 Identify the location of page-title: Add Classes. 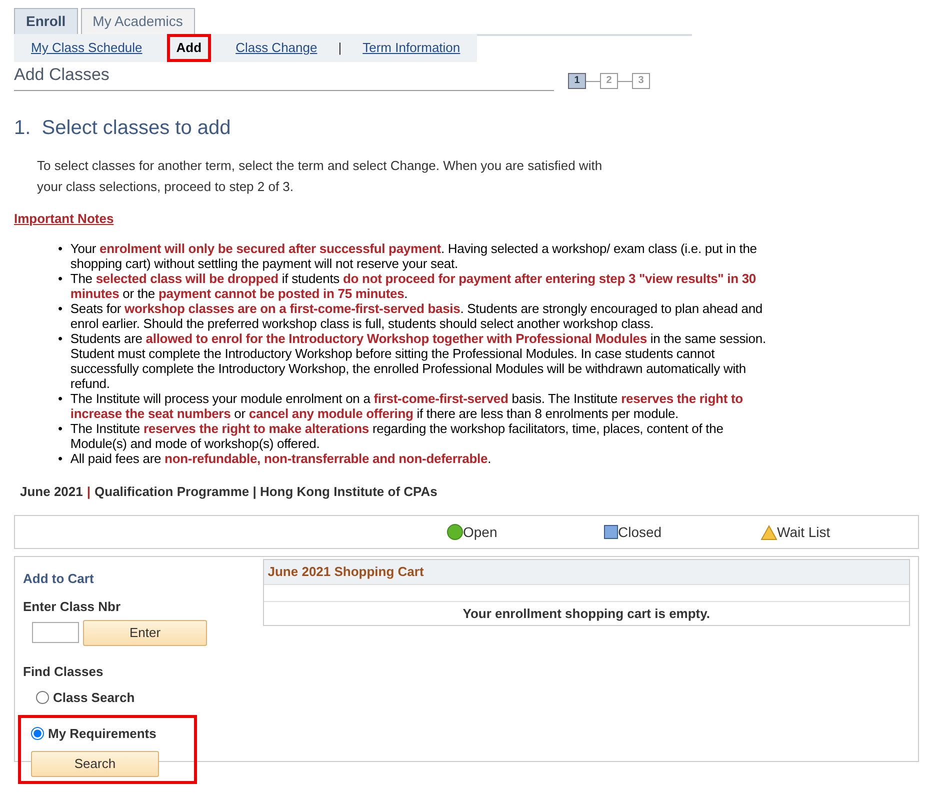
(284, 76).